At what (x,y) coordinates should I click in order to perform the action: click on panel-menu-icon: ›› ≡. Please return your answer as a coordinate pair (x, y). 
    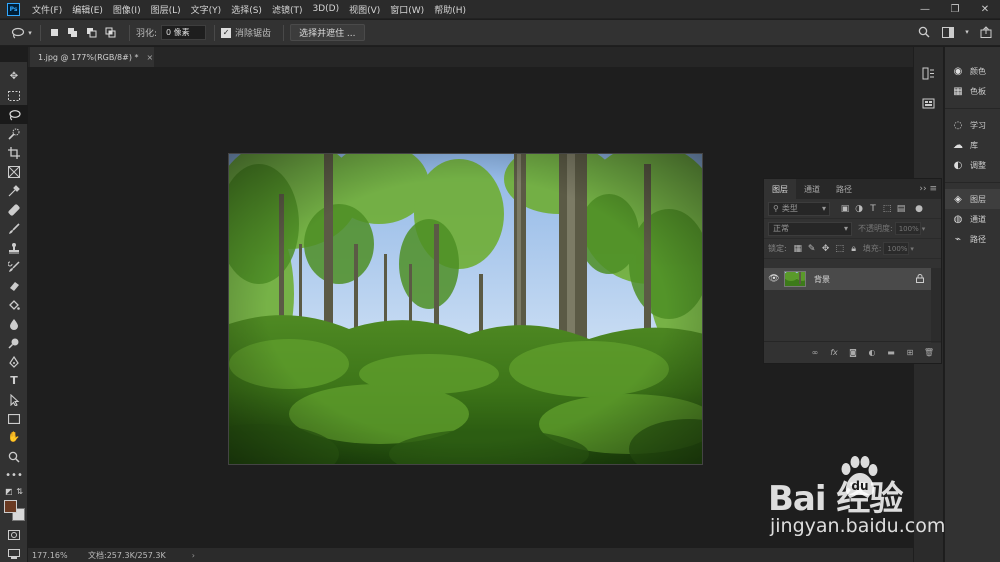
    Looking at the image, I should click on (930, 189).